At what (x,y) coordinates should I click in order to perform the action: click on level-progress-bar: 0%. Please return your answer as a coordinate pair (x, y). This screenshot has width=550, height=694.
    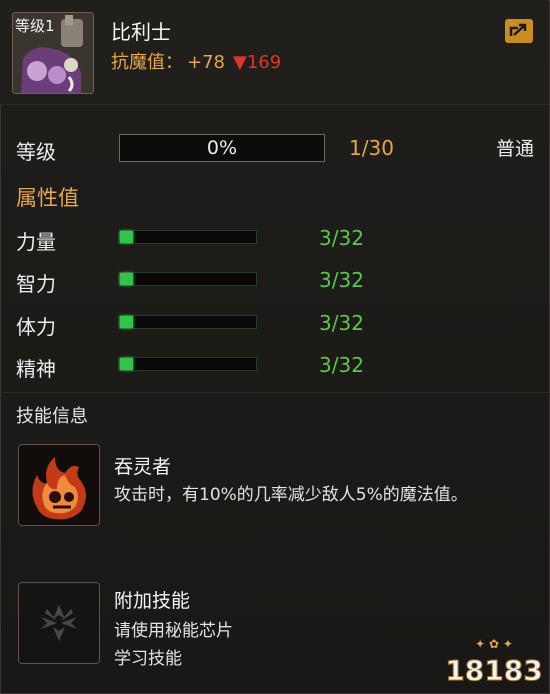
    Looking at the image, I should click on (222, 148).